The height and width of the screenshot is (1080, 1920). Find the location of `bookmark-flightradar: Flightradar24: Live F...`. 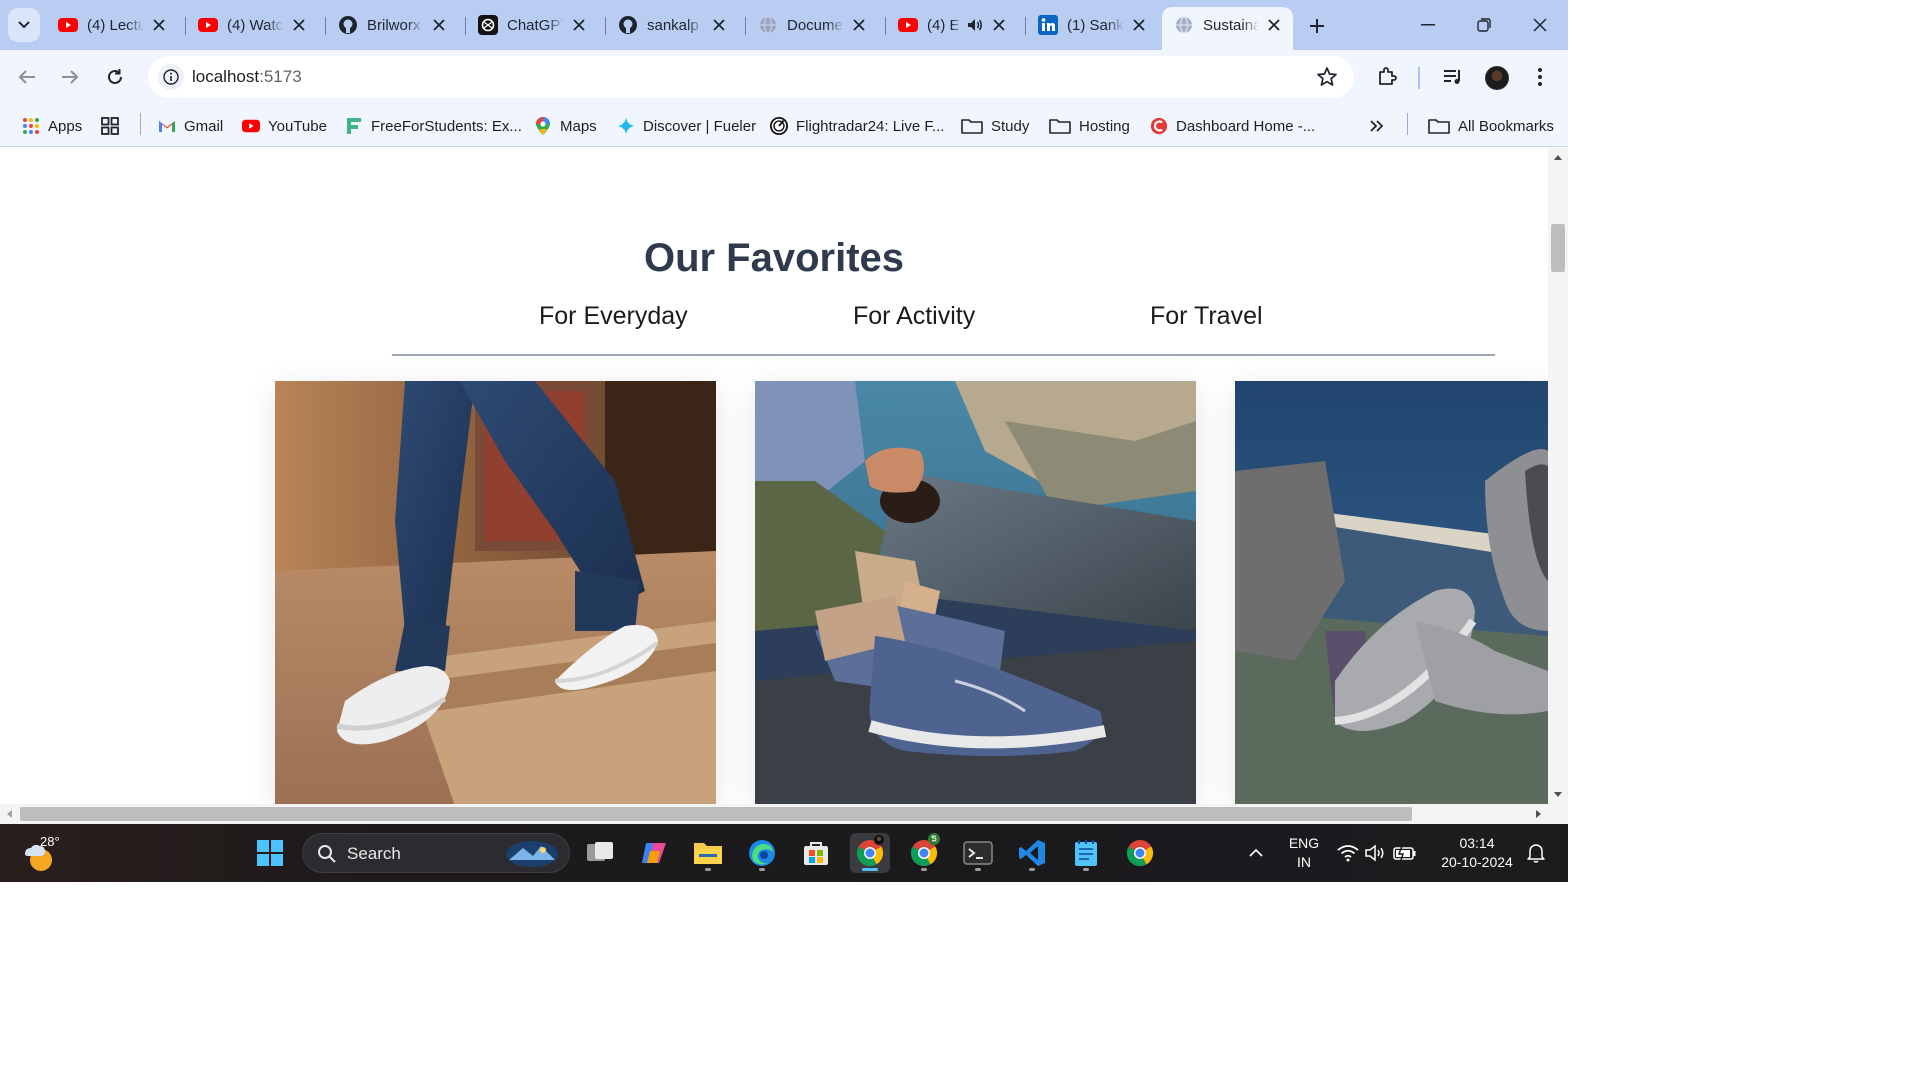

bookmark-flightradar: Flightradar24: Live F... is located at coordinates (857, 126).